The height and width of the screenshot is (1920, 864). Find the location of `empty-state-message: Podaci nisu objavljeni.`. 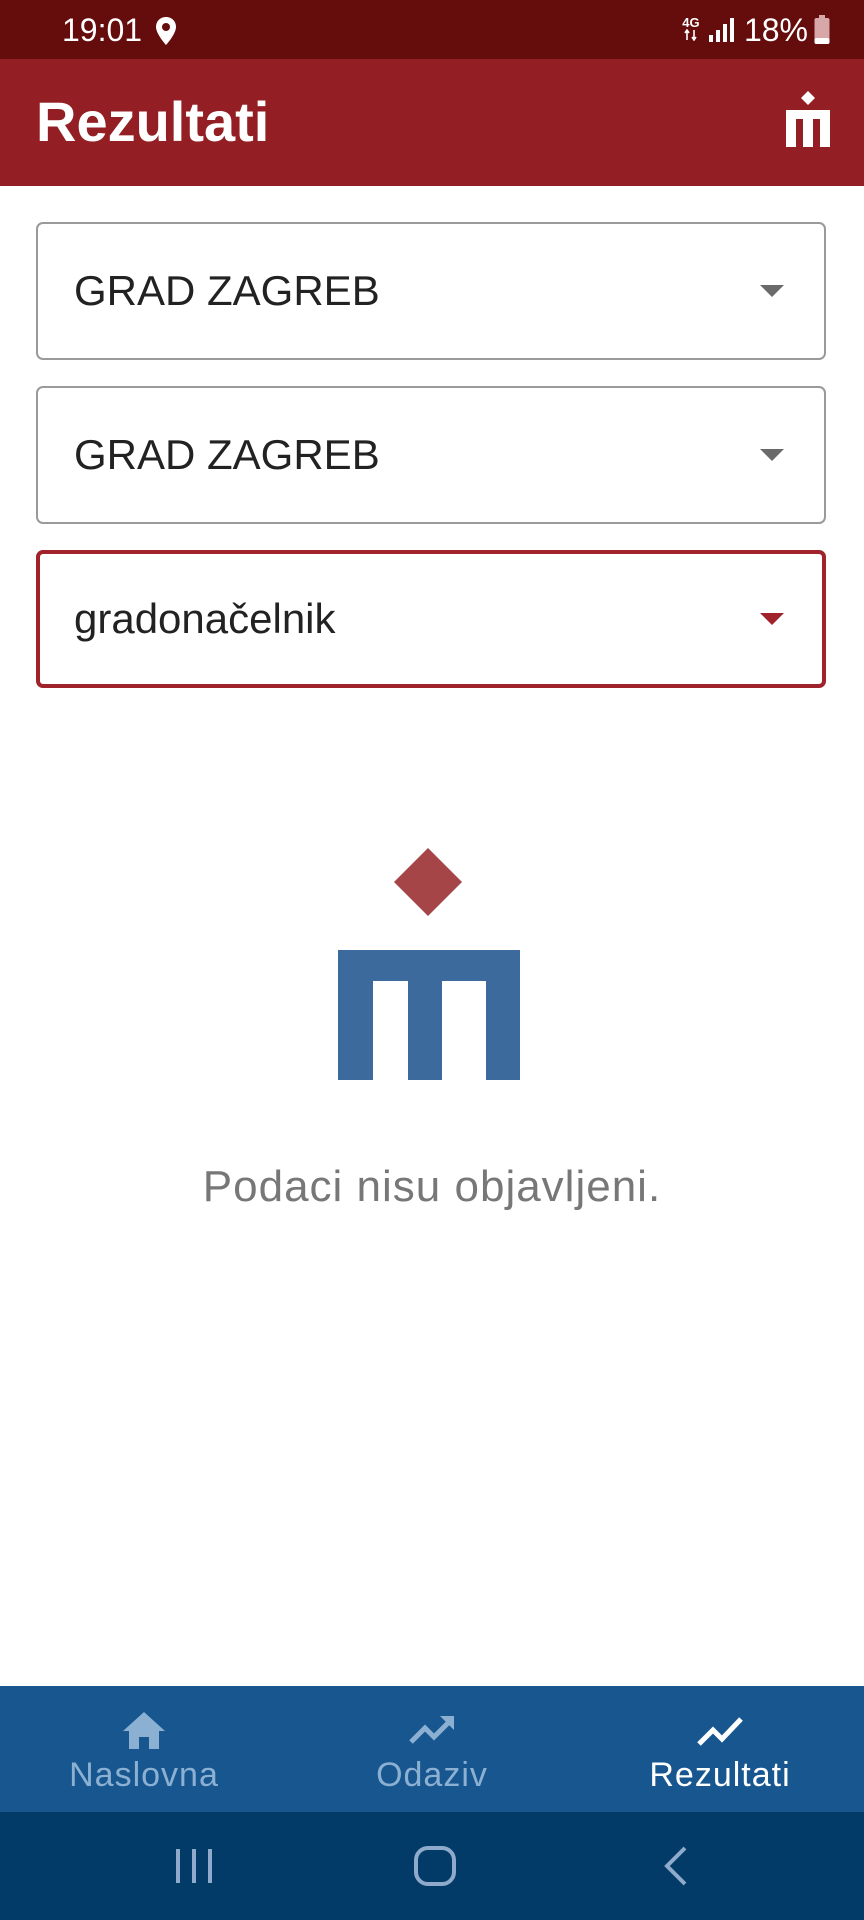

empty-state-message: Podaci nisu objavljeni. is located at coordinates (432, 1186).